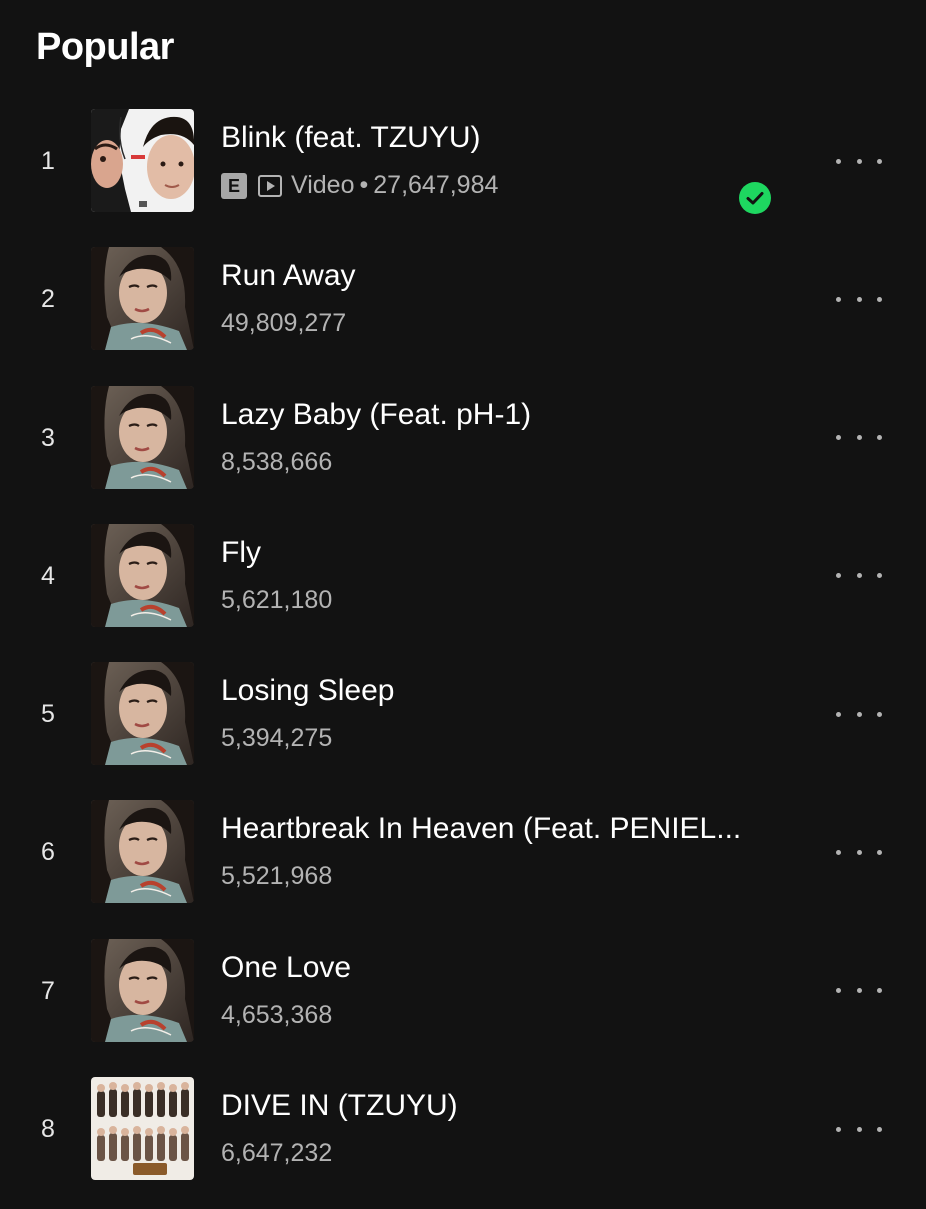 The image size is (926, 1209). I want to click on track-number: 2, so click(48, 299).